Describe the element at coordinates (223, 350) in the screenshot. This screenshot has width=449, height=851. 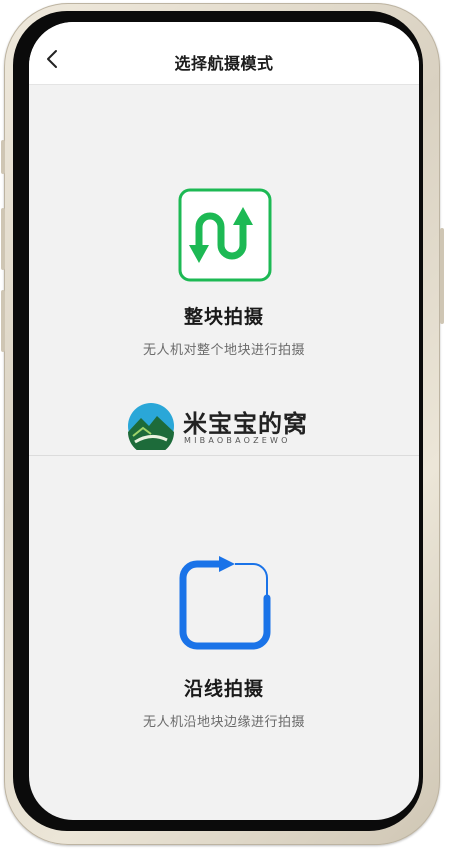
I see `option-description: 无人机对整个地块进行拍摄` at that location.